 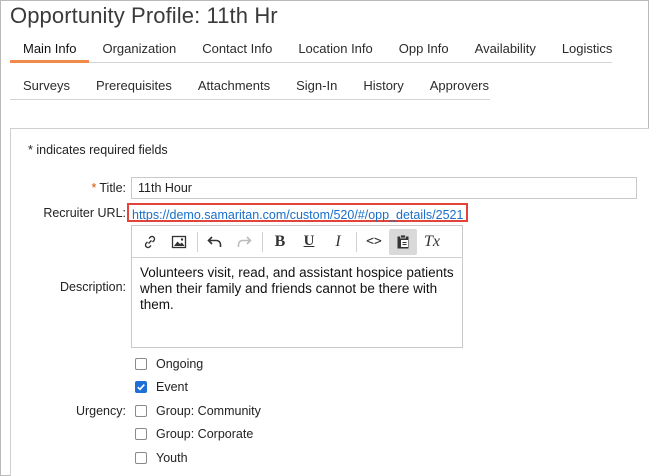 I want to click on underline-glyph: U, so click(x=309, y=241).